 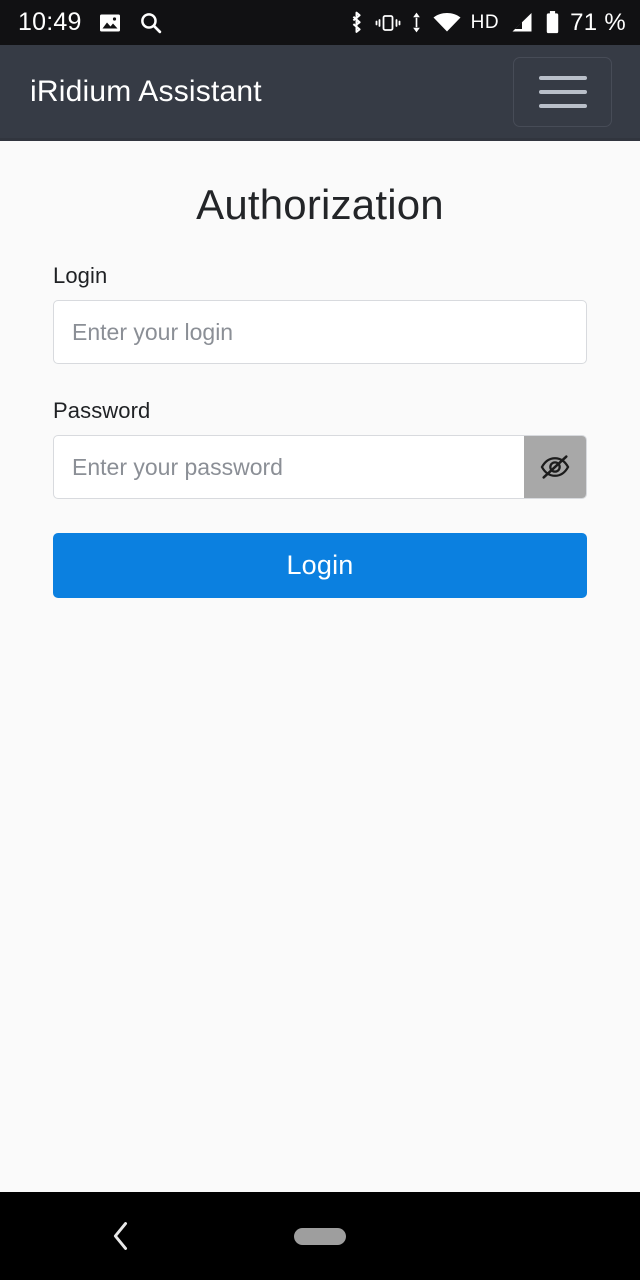 What do you see at coordinates (50, 22) in the screenshot?
I see `status-bar-clock: 10:49` at bounding box center [50, 22].